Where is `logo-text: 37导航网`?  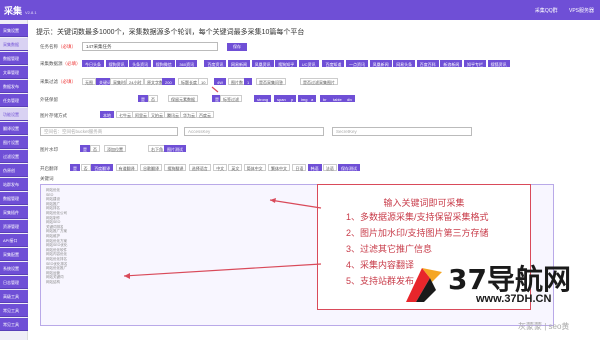 logo-text: 37导航网 is located at coordinates (509, 279).